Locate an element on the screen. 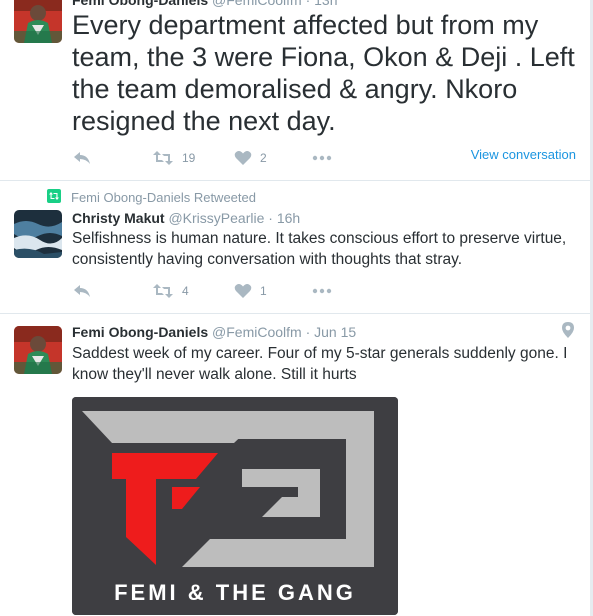 The height and width of the screenshot is (616, 593). retweet-context: Femi Obong-Daniels Retweeted is located at coordinates (151, 197).